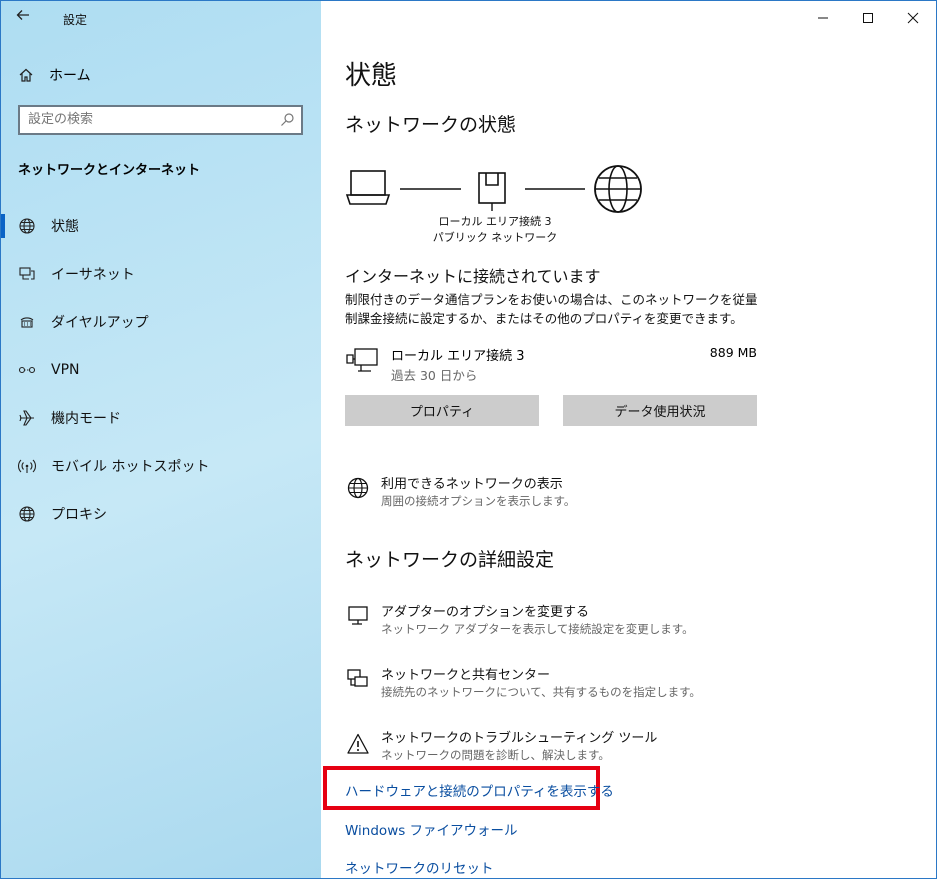 The image size is (937, 879). I want to click on sidebar-item-dialup: ダイヤルアップ, so click(161, 322).